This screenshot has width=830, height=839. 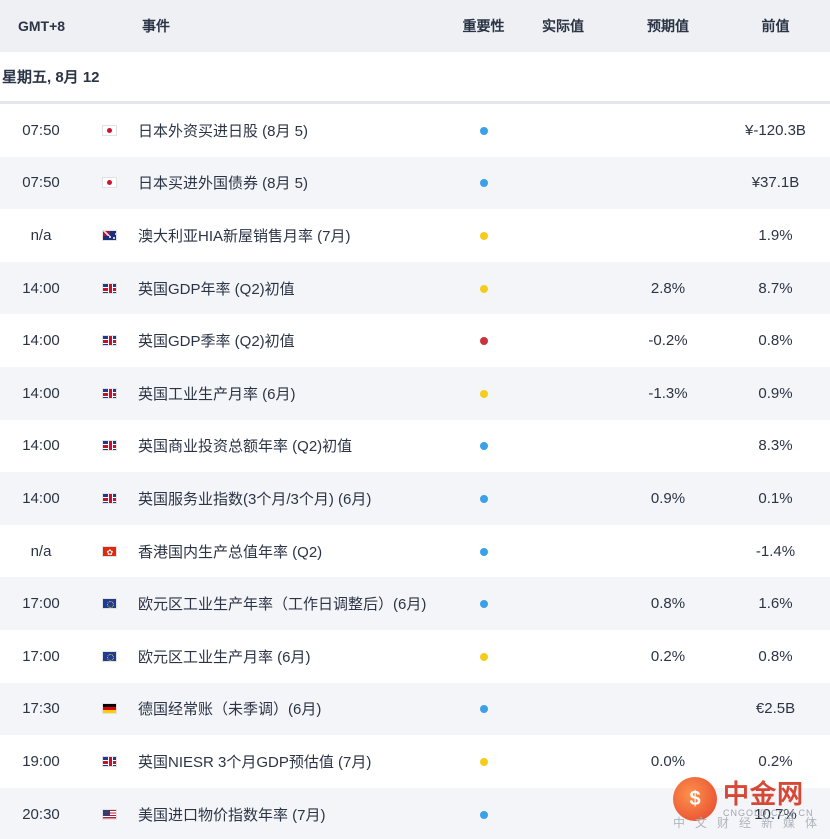 I want to click on event-row: 07:50 日本买进外国债券 (8月 5) ¥37.1B, so click(x=415, y=183).